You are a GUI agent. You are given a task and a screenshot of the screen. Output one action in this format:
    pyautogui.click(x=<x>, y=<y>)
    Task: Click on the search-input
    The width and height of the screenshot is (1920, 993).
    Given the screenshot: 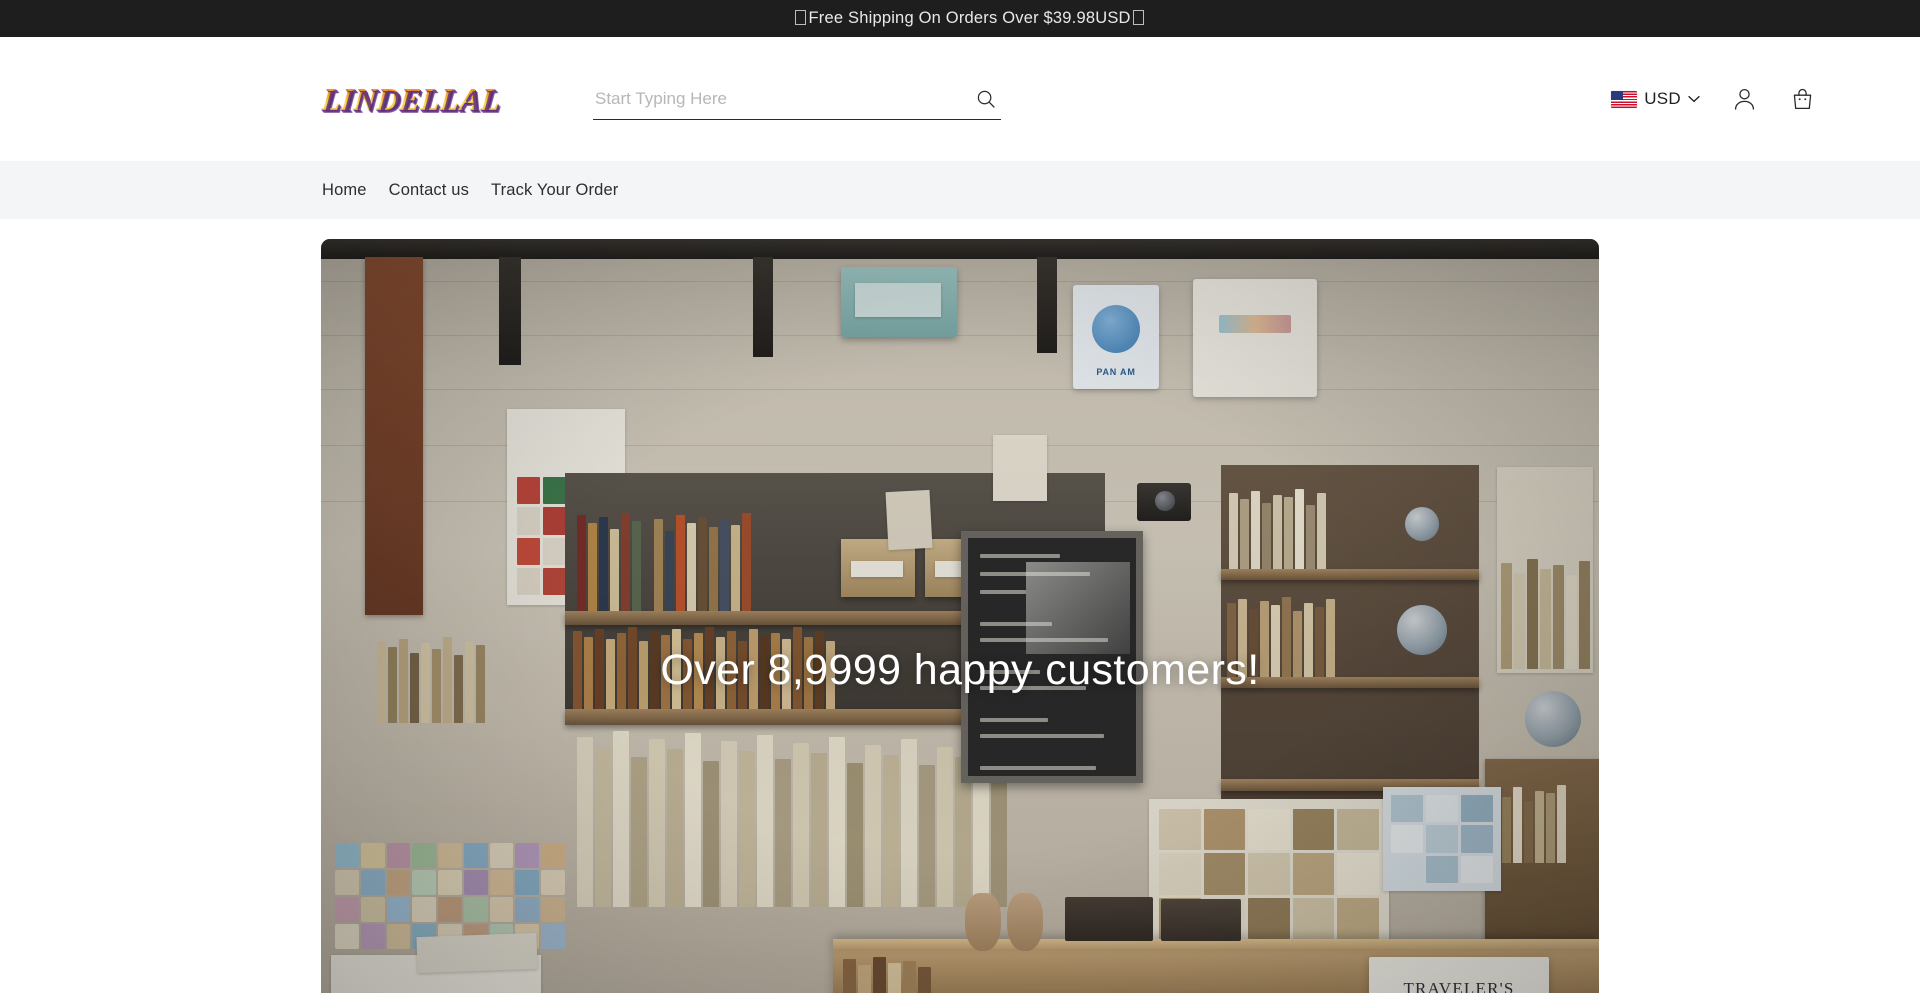 What is the action you would take?
    pyautogui.click(x=797, y=98)
    